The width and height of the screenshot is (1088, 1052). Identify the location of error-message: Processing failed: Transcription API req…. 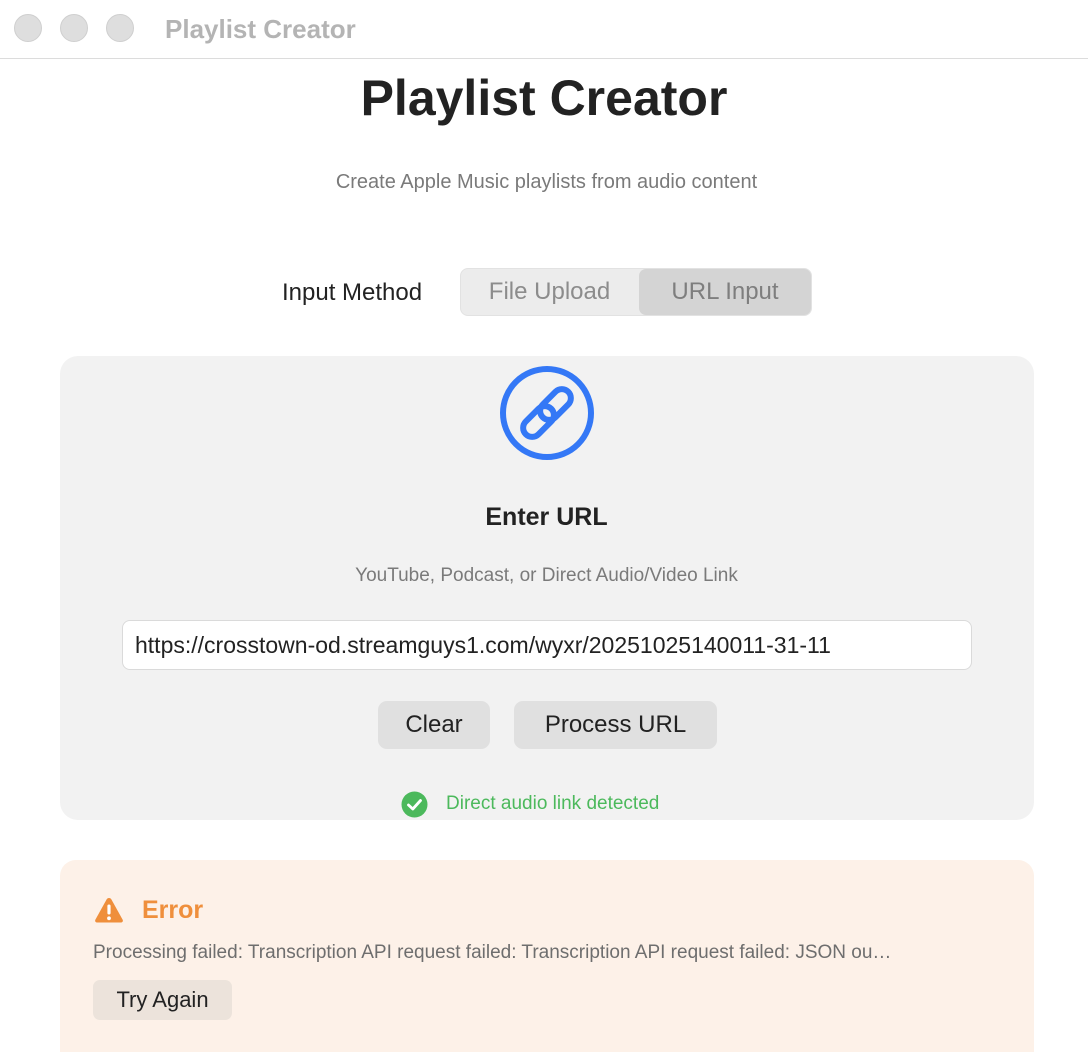
(492, 952).